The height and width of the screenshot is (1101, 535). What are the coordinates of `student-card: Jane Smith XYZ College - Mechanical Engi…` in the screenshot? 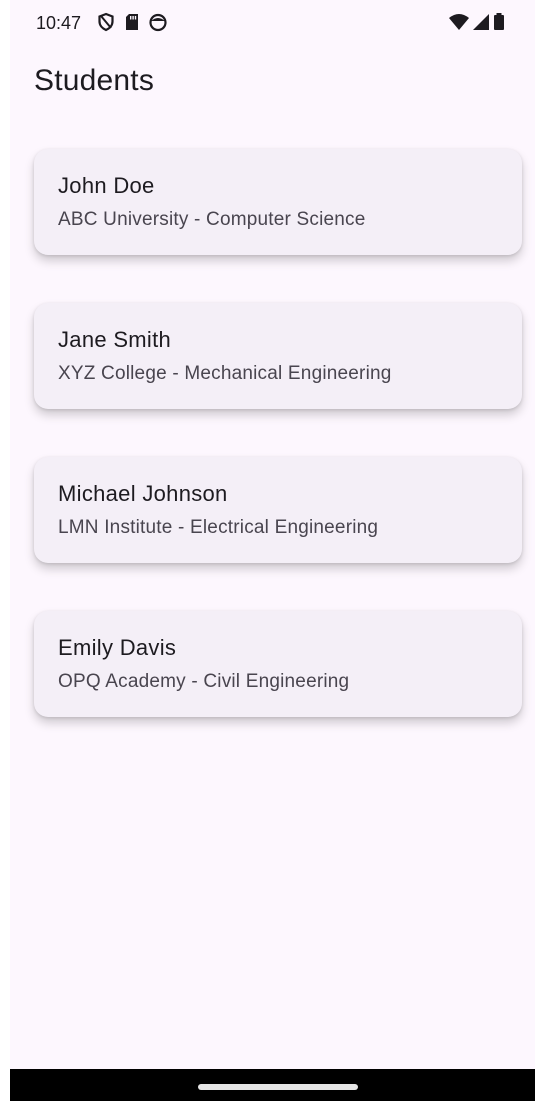 It's located at (278, 356).